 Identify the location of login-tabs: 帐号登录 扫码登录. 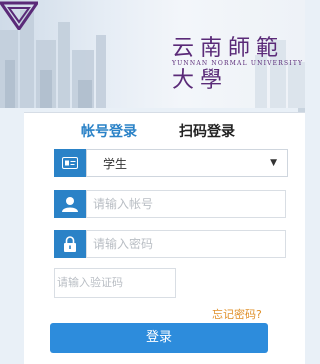
(164, 132).